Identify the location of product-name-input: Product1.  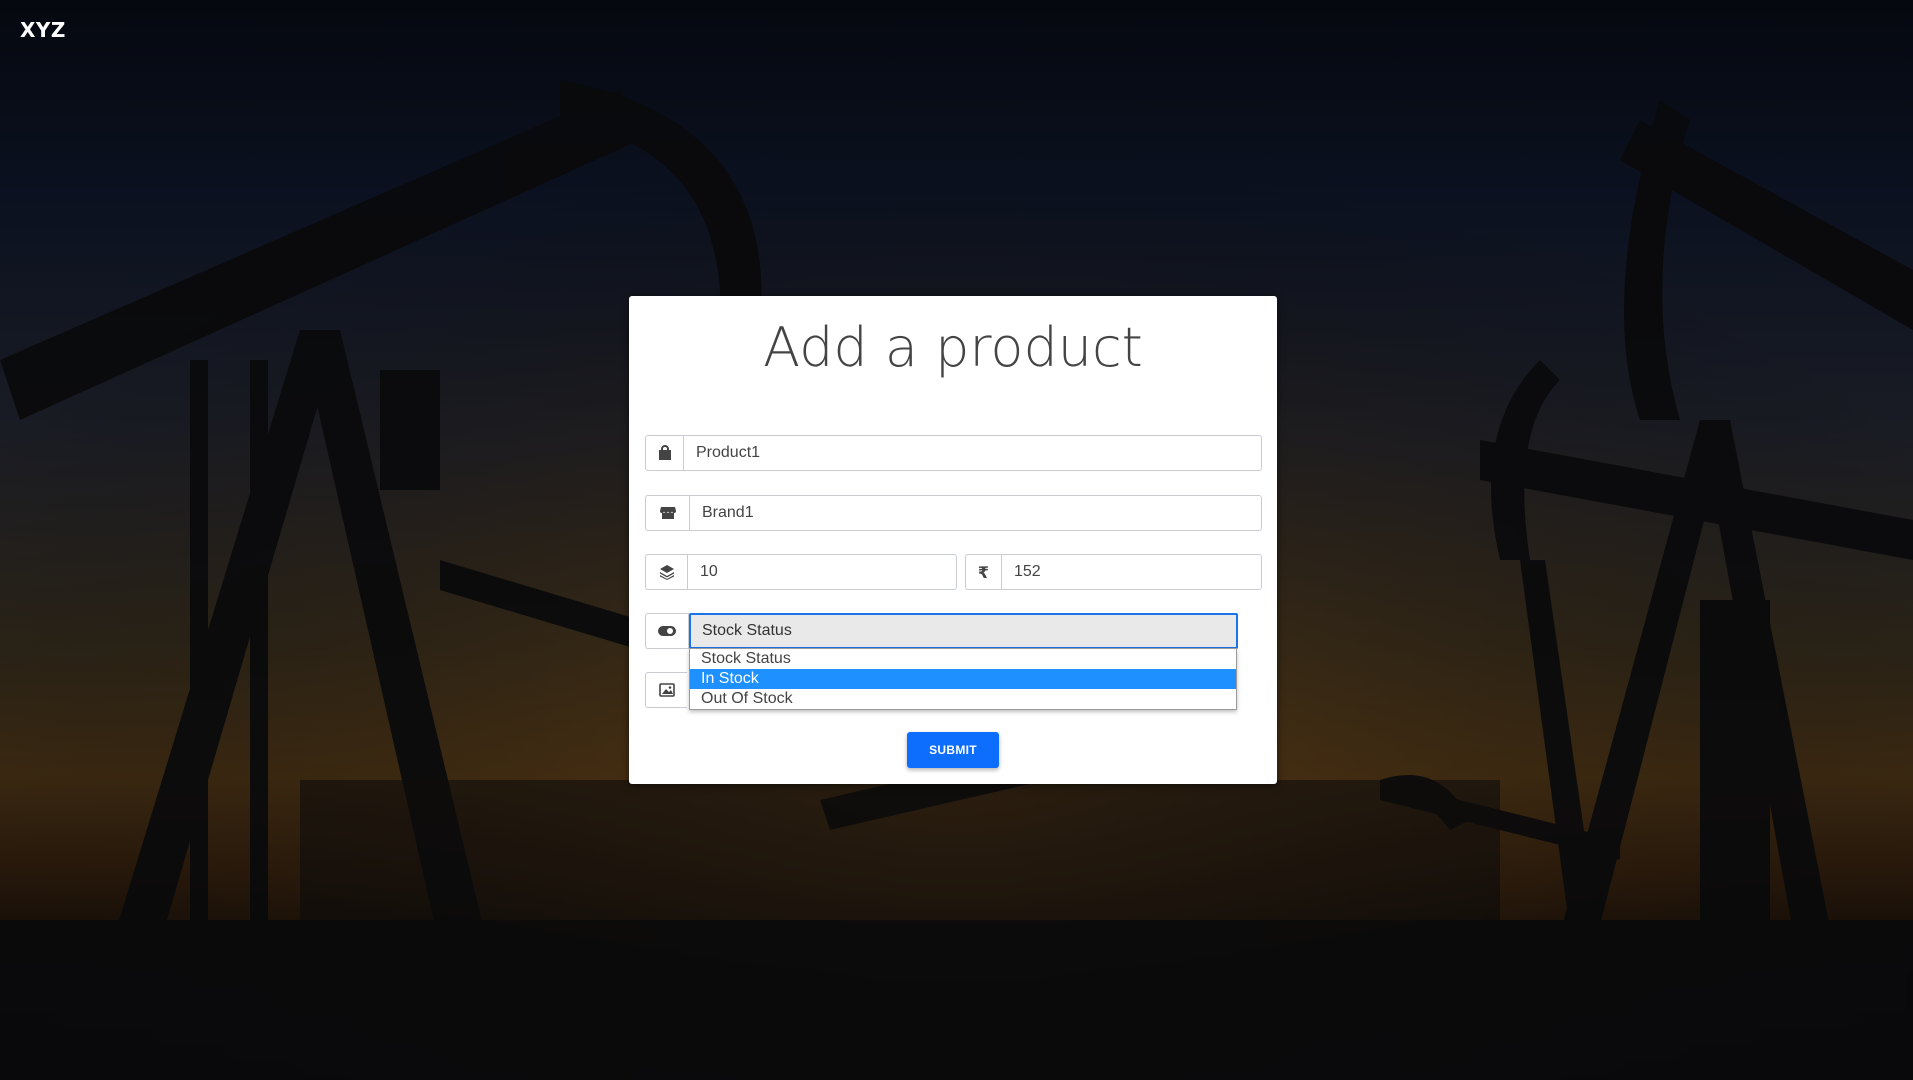
(972, 453).